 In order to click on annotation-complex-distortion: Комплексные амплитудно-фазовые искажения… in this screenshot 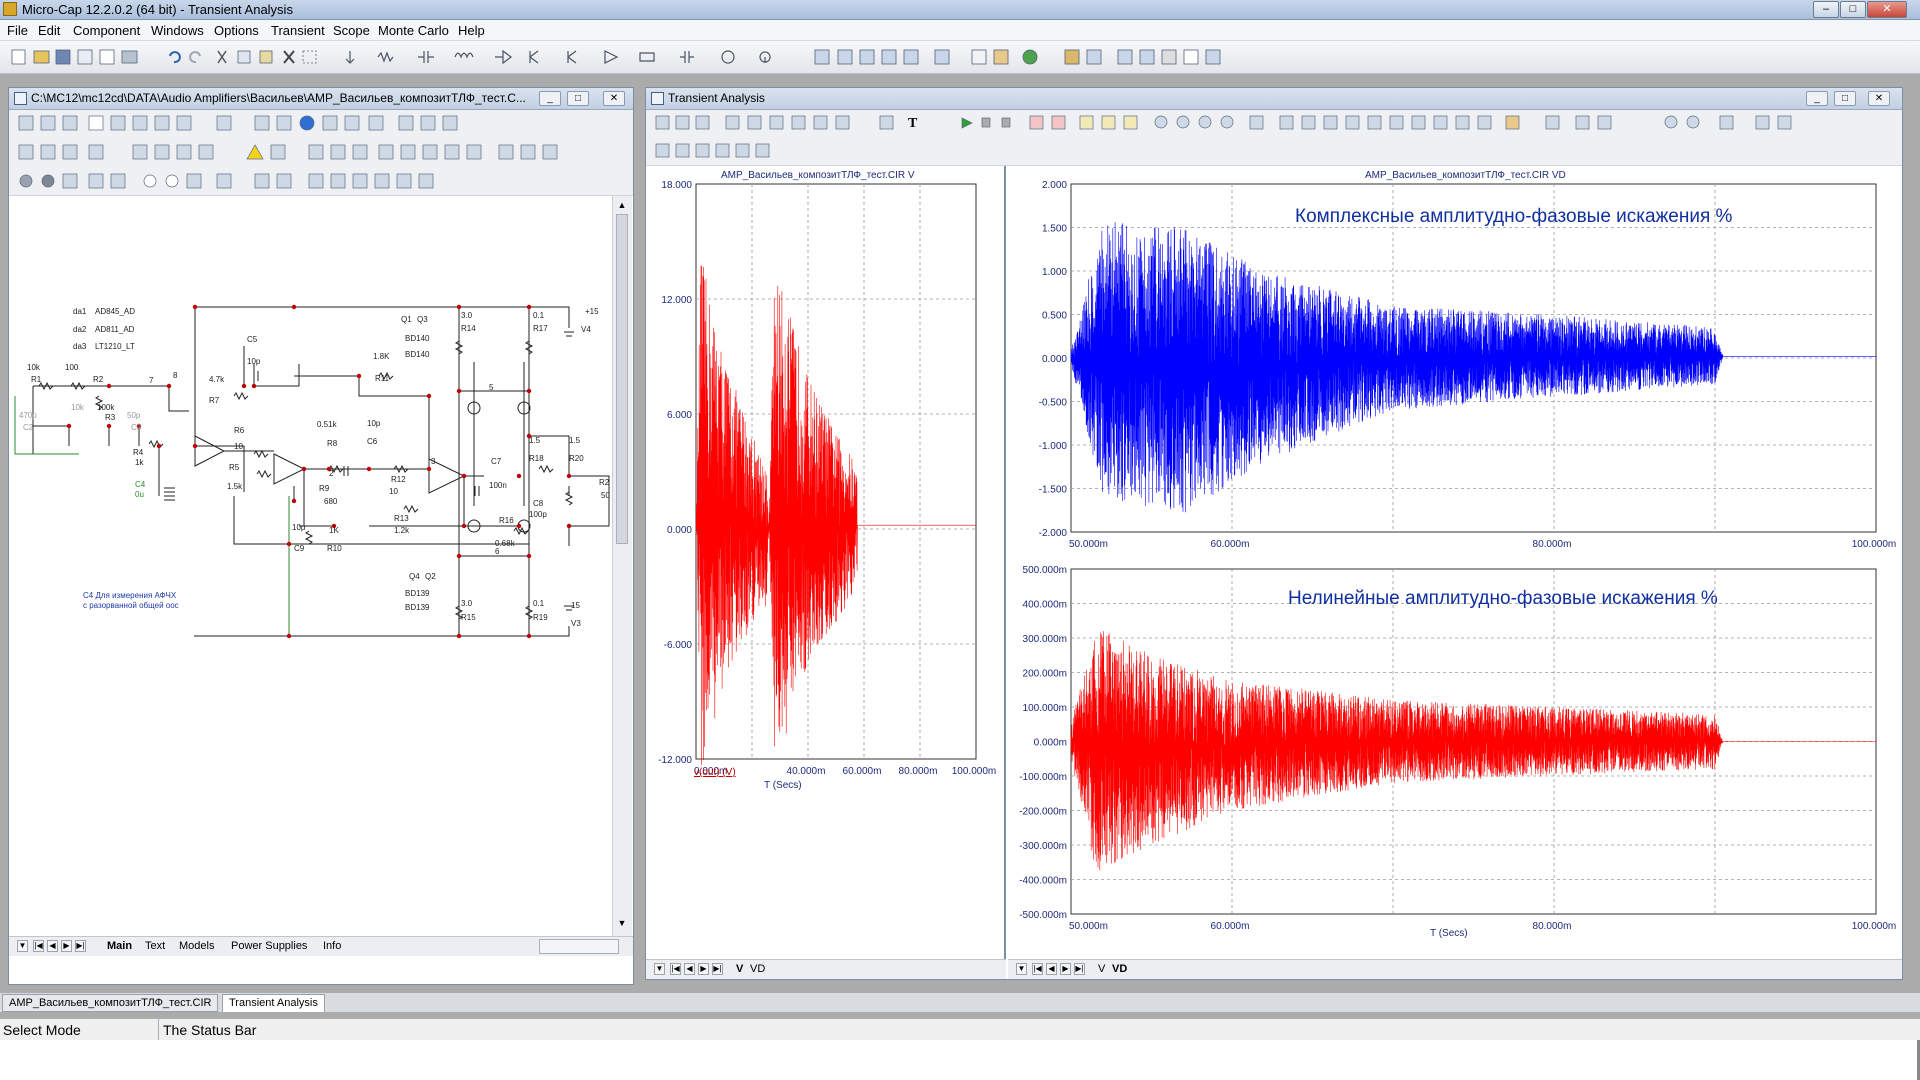, I will do `click(1514, 216)`.